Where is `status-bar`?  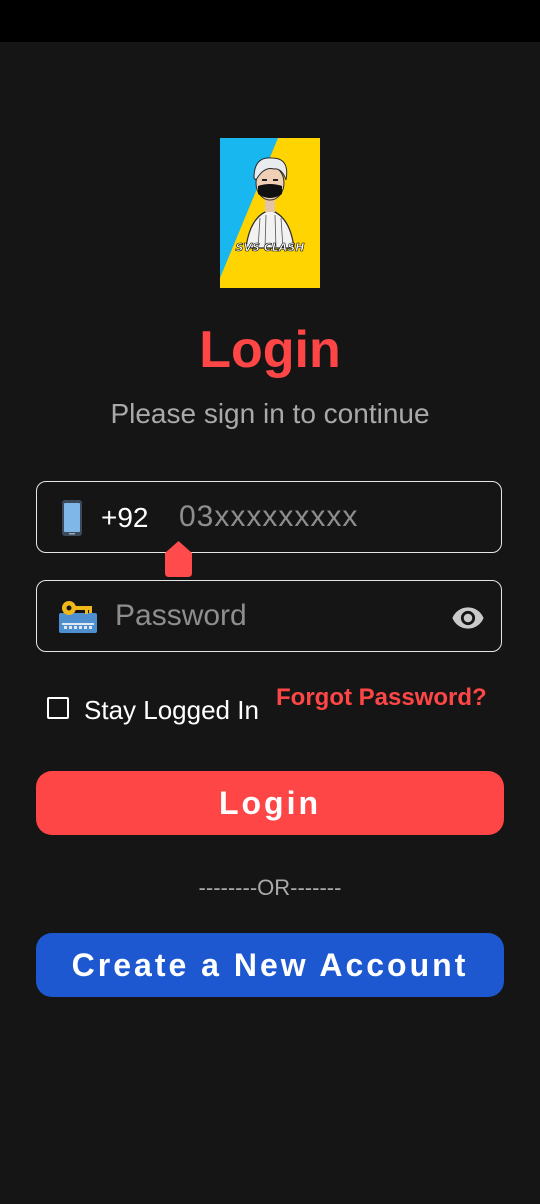 status-bar is located at coordinates (270, 21).